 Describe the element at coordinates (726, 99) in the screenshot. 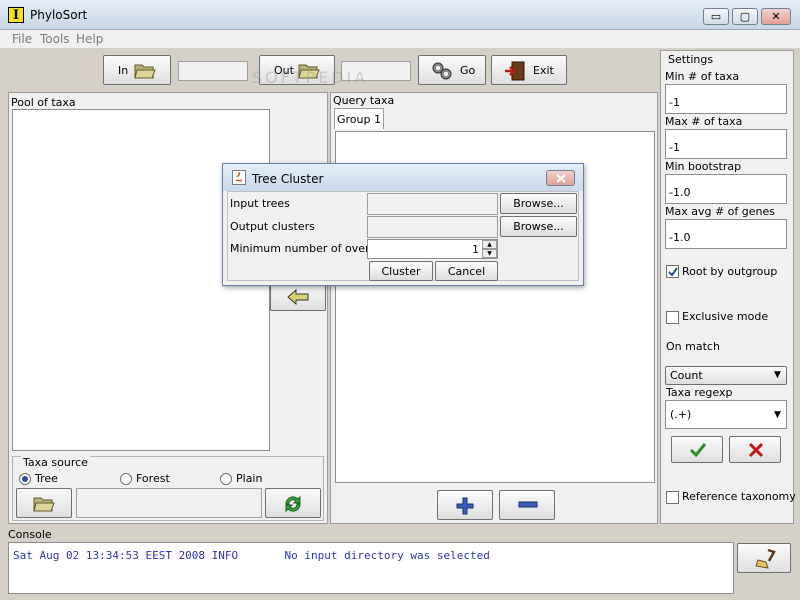

I see `min-taxa-input: -1` at that location.